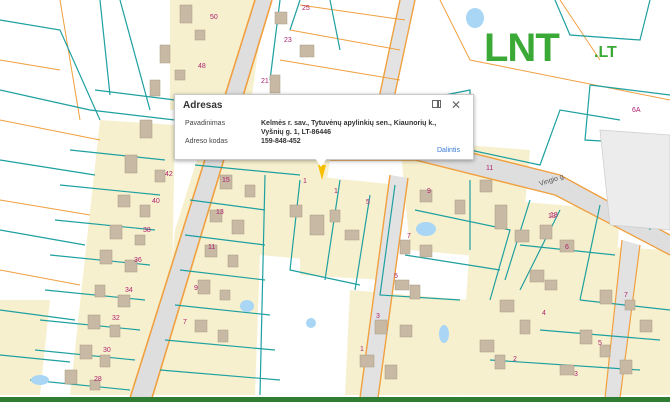  I want to click on close-icon: ✕, so click(456, 105).